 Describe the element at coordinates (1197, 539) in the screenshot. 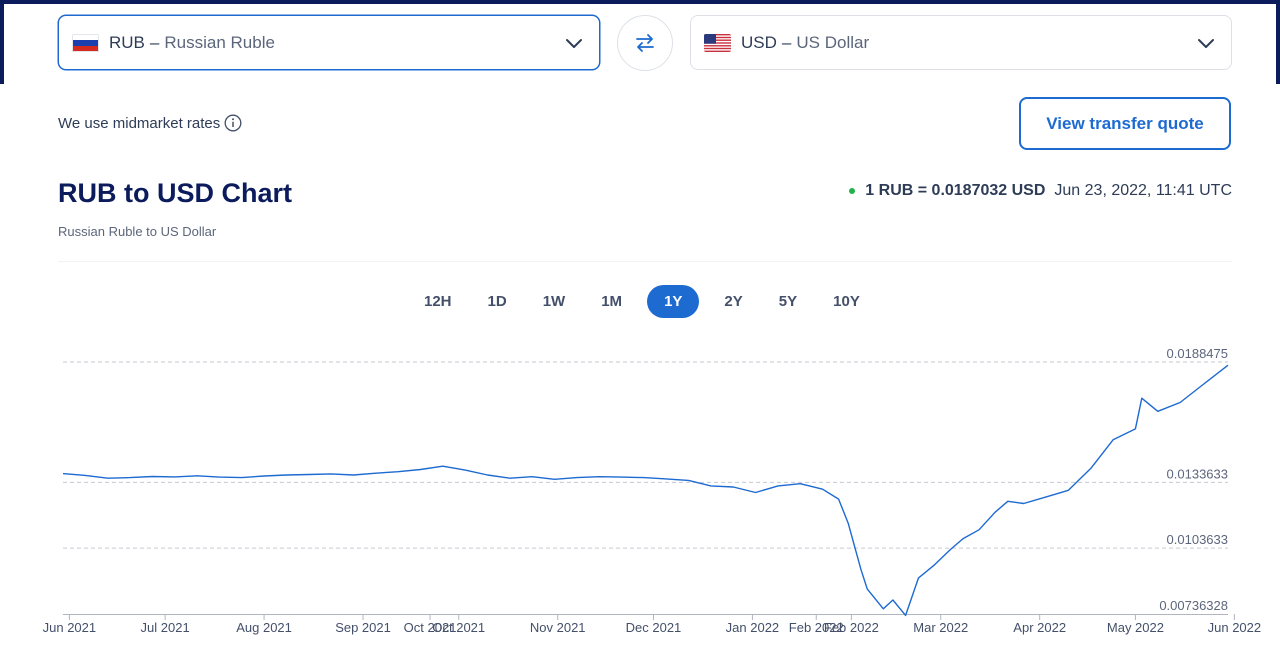

I see `y-tick-label: 0.0103633` at that location.